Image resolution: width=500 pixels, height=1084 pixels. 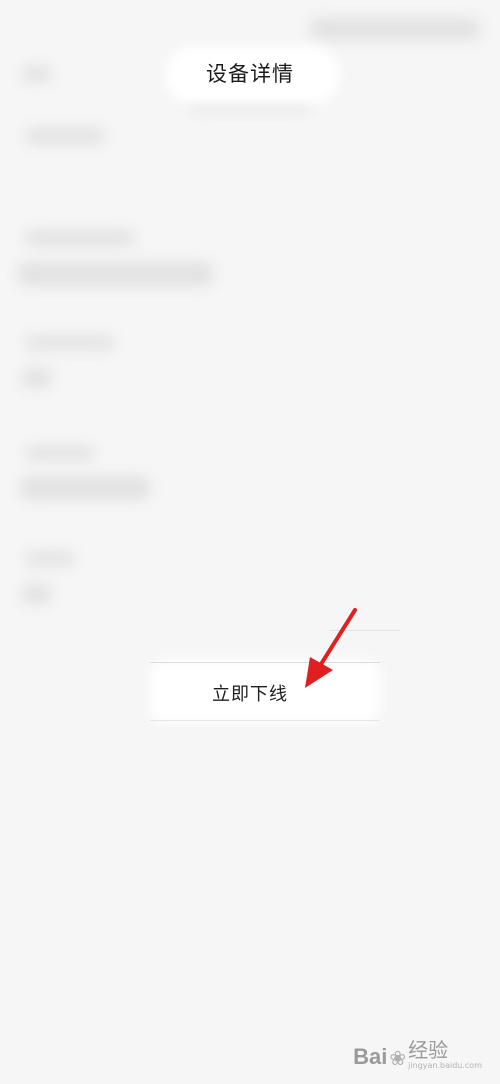 What do you see at coordinates (398, 1058) in the screenshot?
I see `paw-icon: ❀` at bounding box center [398, 1058].